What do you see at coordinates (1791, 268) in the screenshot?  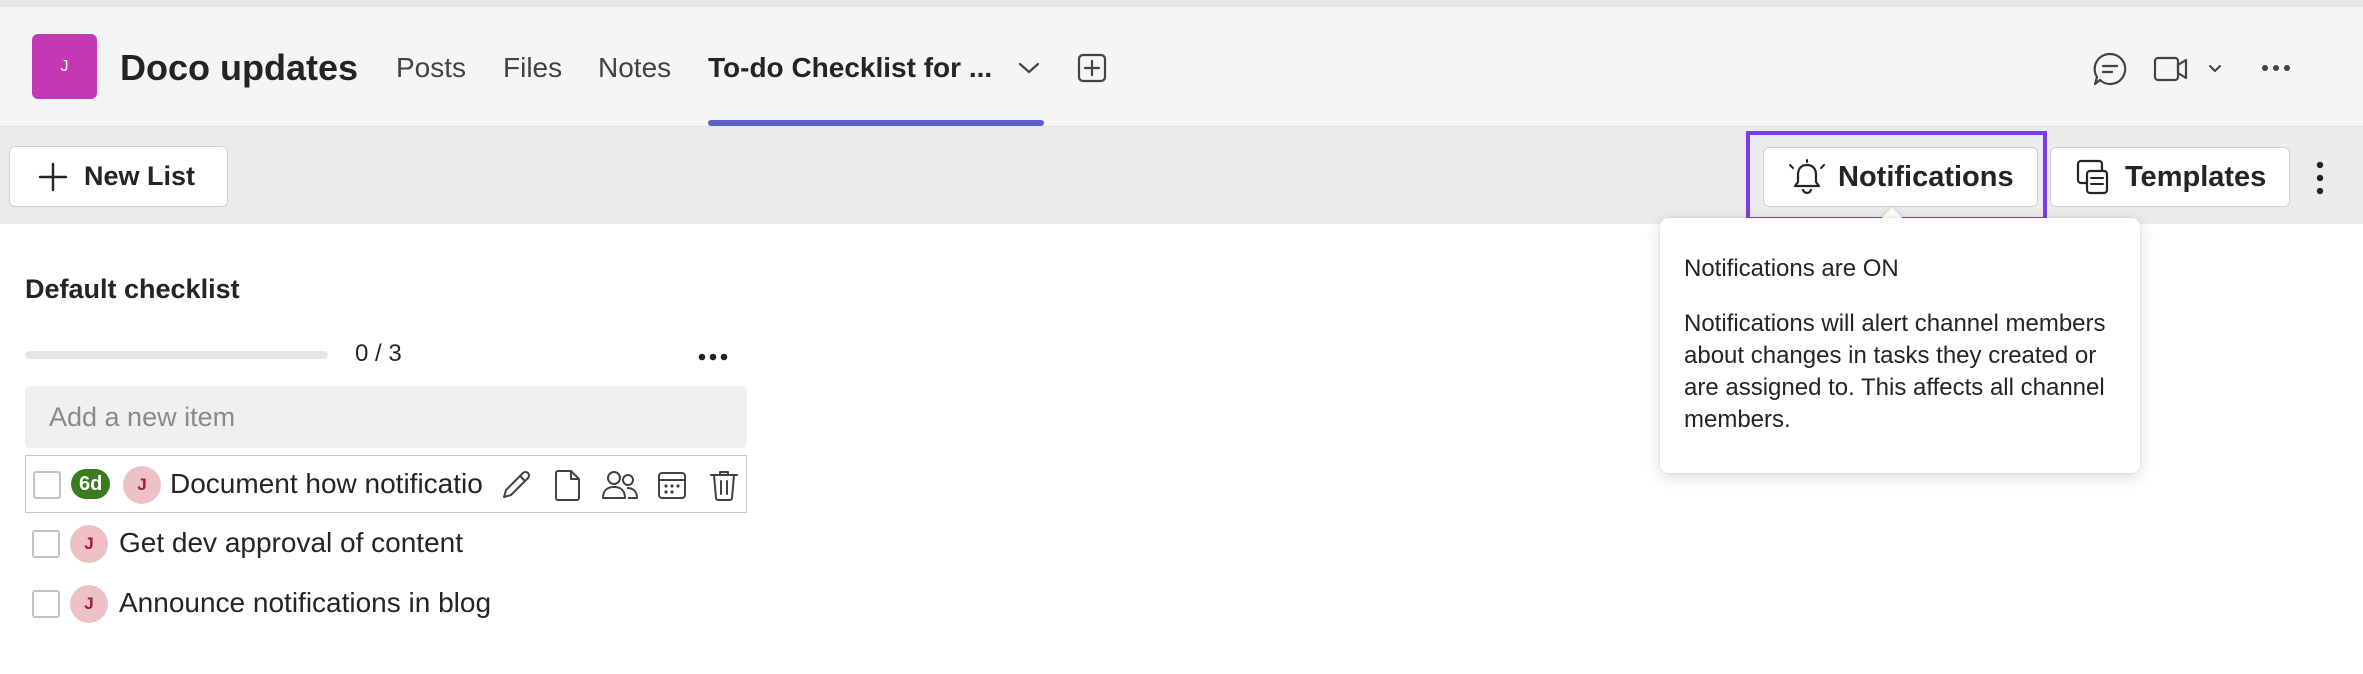 I see `tooltip-title: Notifications are ON` at bounding box center [1791, 268].